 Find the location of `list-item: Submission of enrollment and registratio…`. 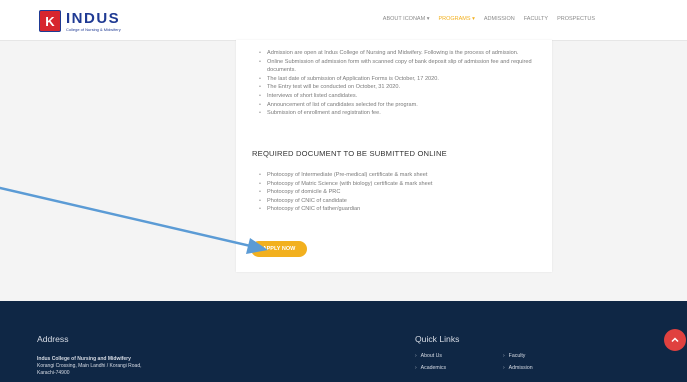

list-item: Submission of enrollment and registratio… is located at coordinates (401, 113).